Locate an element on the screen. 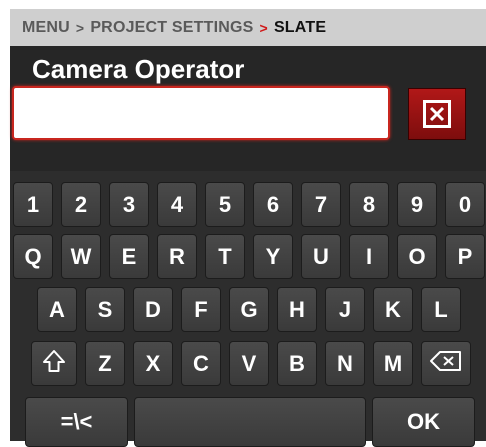  key-m: M is located at coordinates (393, 363).